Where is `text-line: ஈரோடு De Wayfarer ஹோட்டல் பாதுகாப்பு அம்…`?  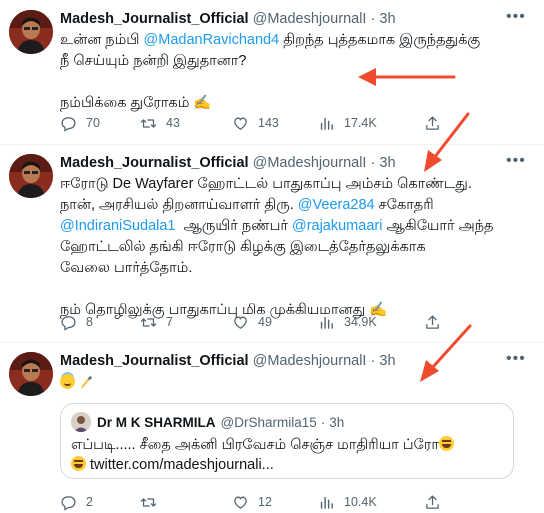 text-line: ஈரோடு De Wayfarer ஹோட்டல் பாதுகாப்பு அம்… is located at coordinates (266, 184).